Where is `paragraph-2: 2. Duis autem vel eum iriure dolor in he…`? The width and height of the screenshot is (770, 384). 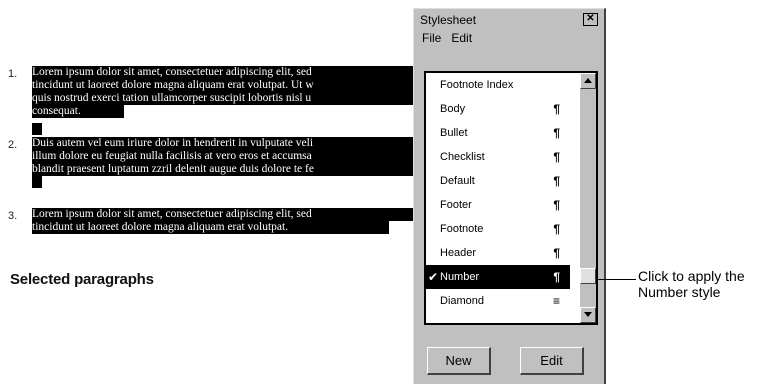
paragraph-2: 2. Duis autem vel eum iriure dolor in he… is located at coordinates (217, 168).